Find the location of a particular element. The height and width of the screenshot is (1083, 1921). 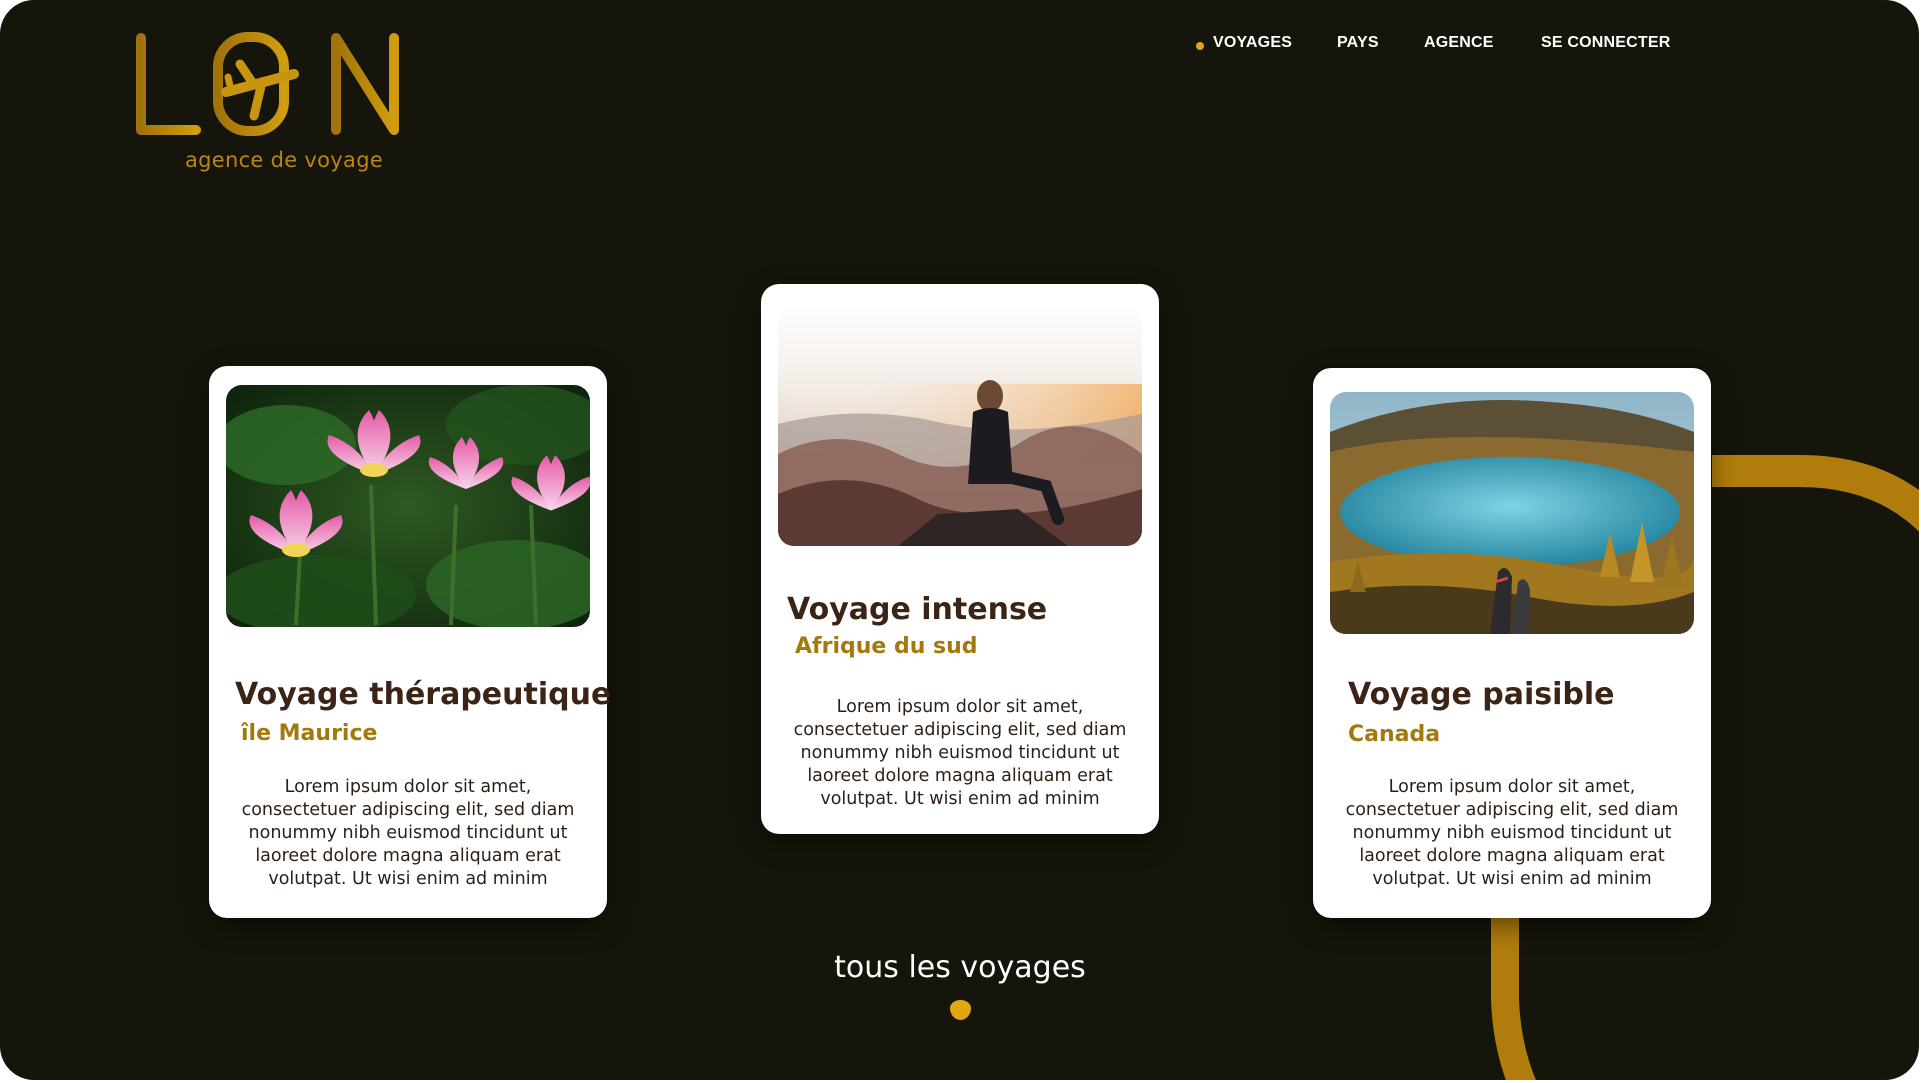

brand-tagline: agence de voyage is located at coordinates (284, 160).